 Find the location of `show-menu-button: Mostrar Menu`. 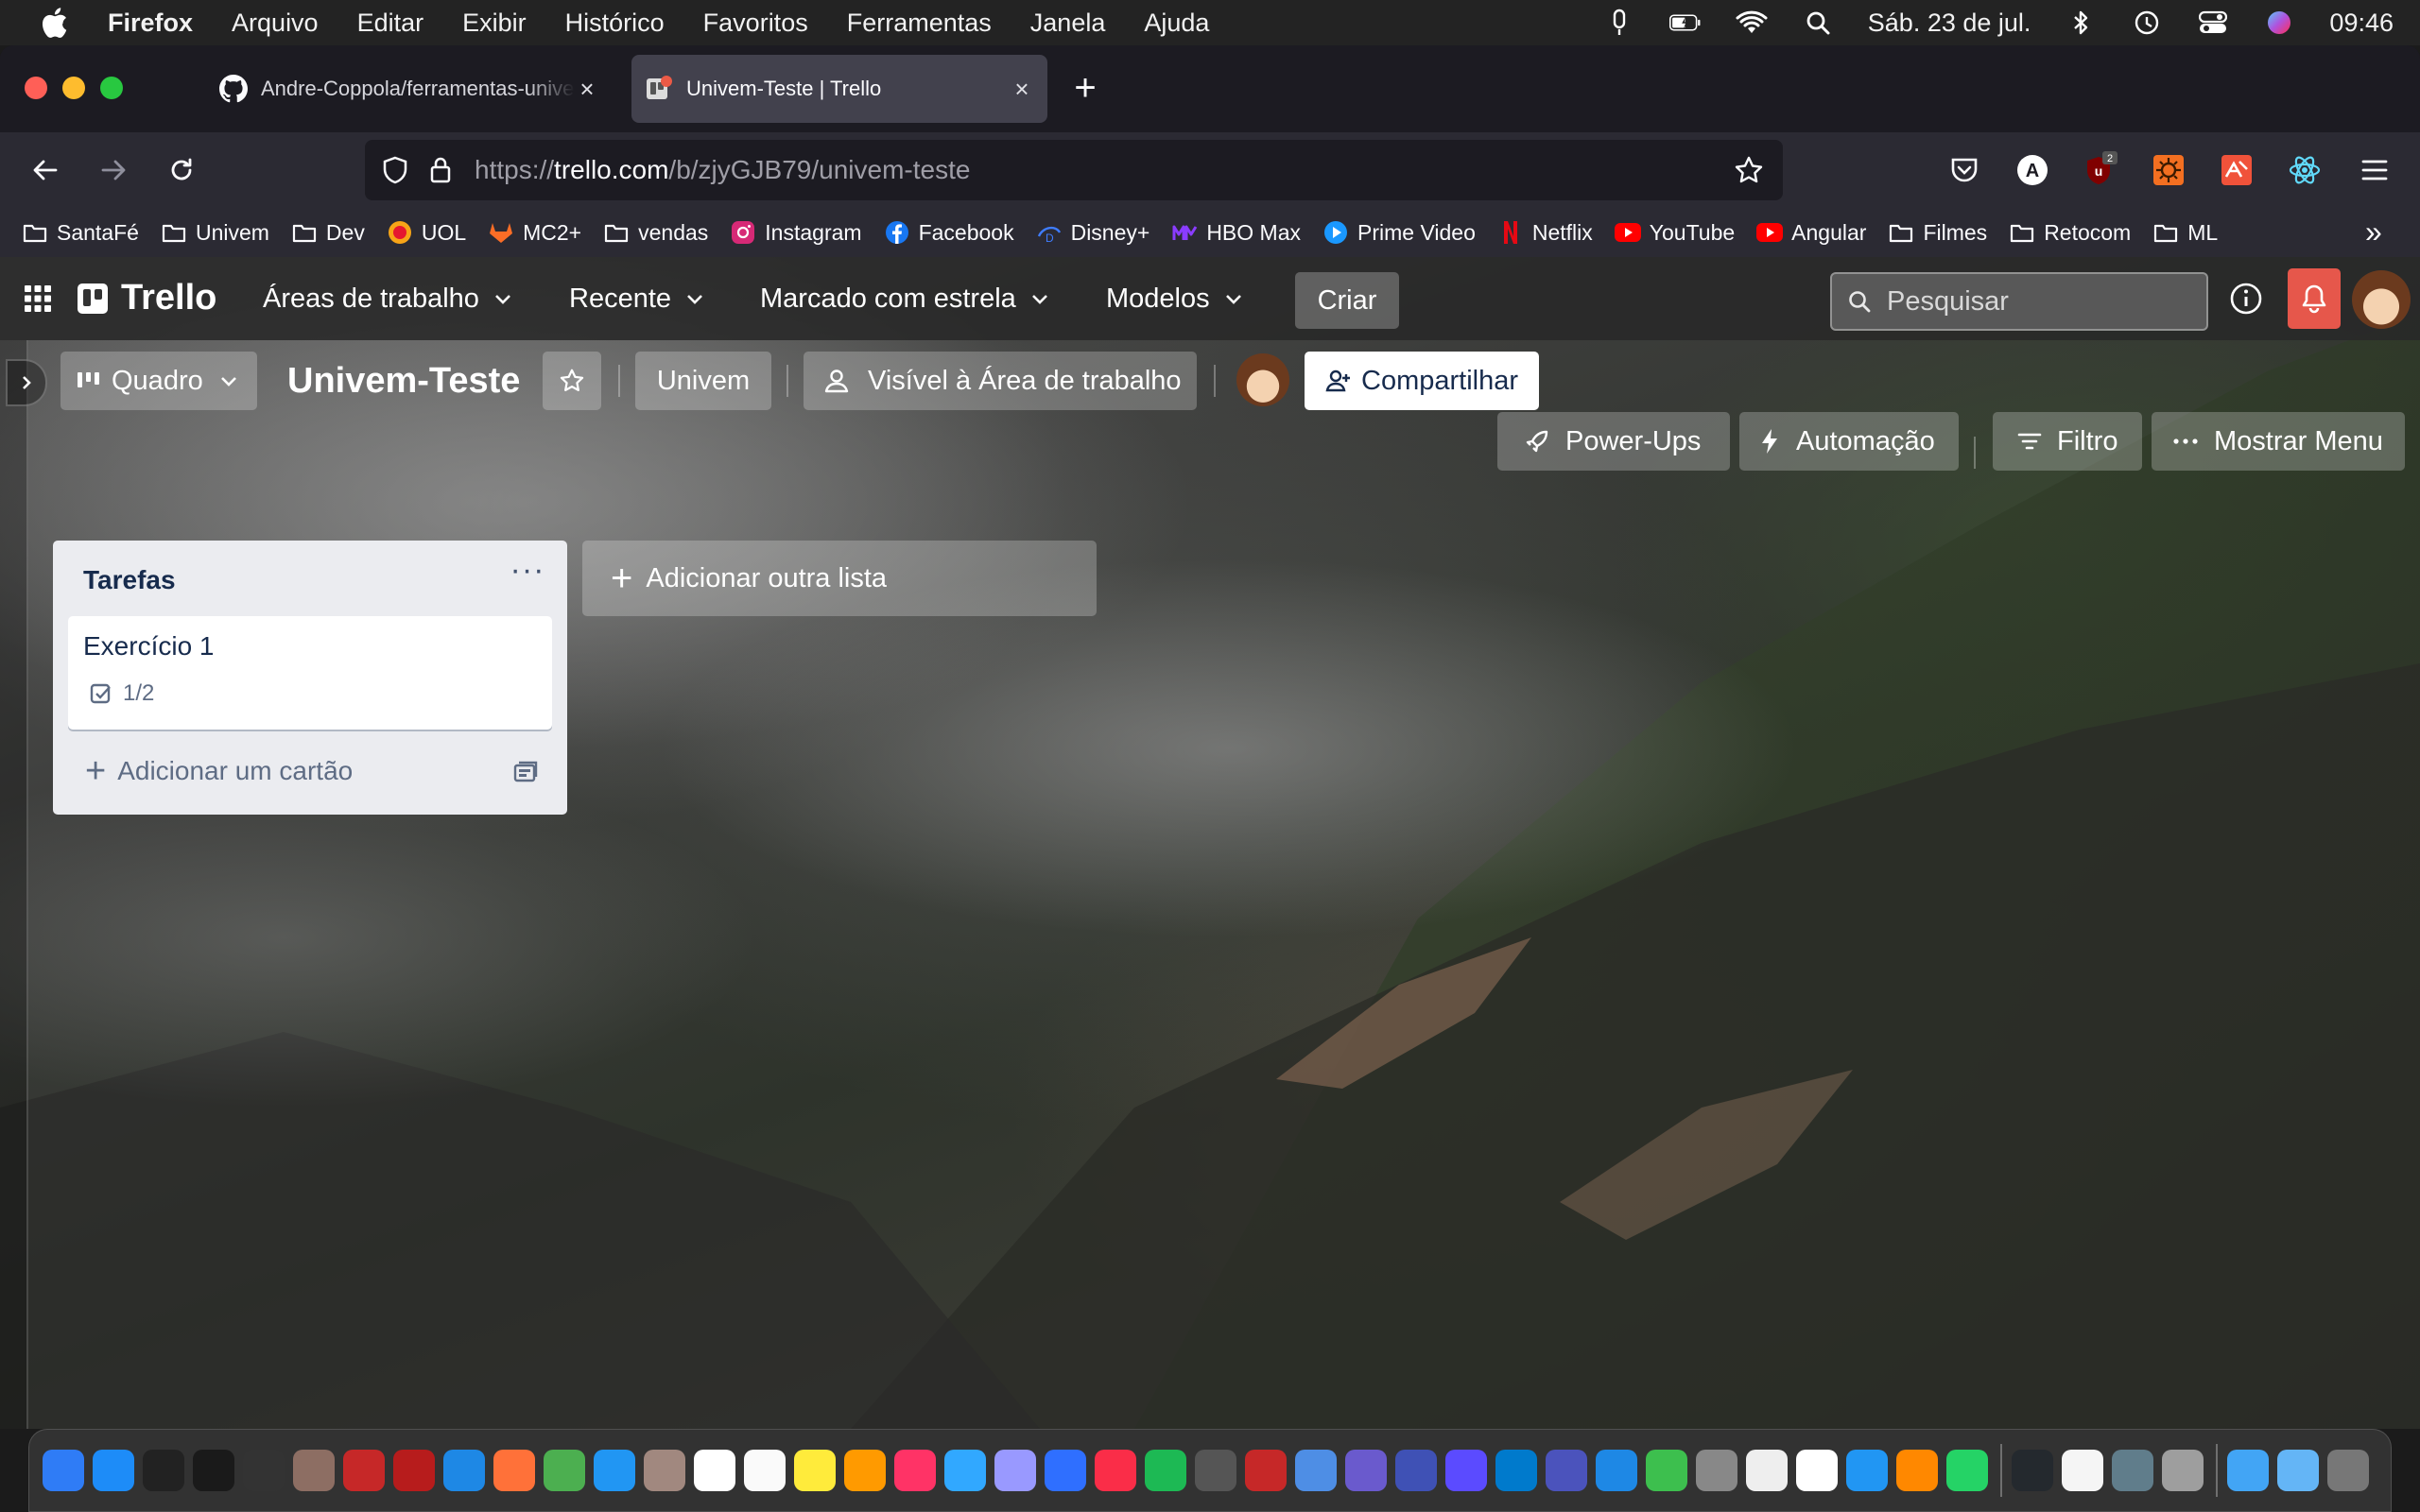

show-menu-button: Mostrar Menu is located at coordinates (2278, 441).